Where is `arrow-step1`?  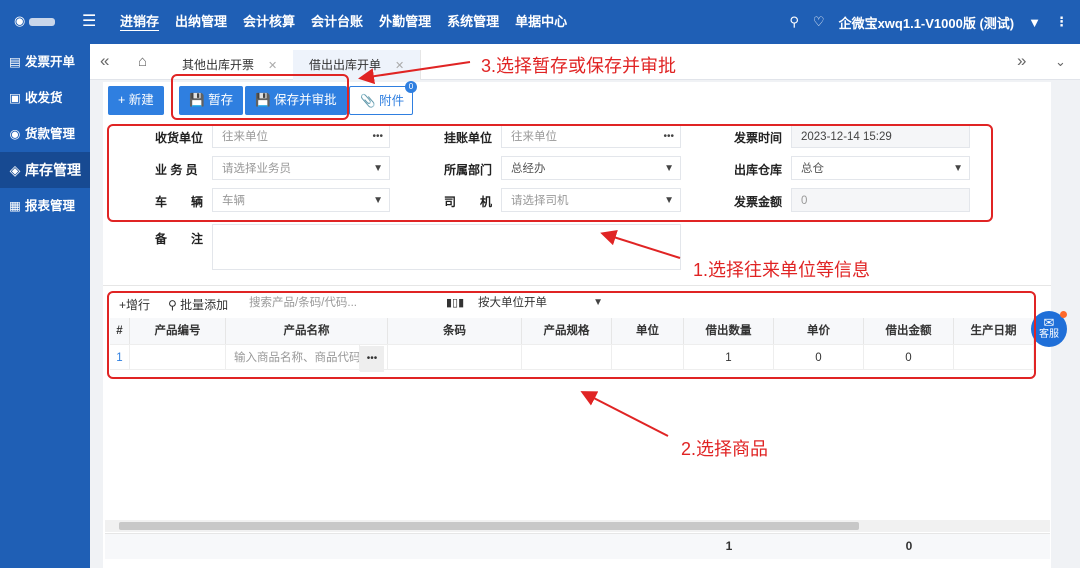 arrow-step1 is located at coordinates (640, 244).